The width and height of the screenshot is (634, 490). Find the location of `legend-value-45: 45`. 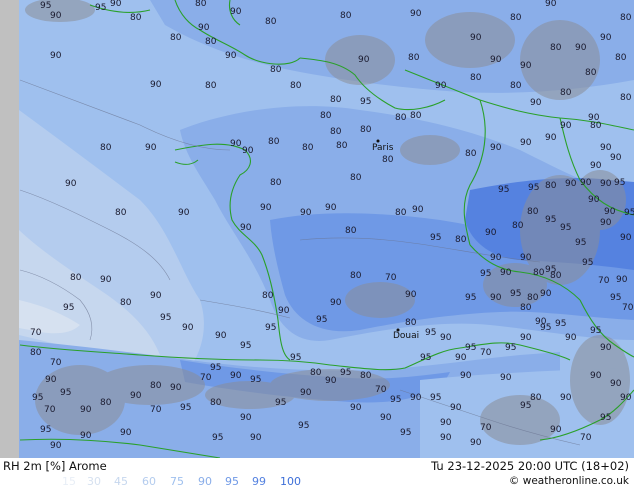

legend-value-45: 45 is located at coordinates (121, 481).